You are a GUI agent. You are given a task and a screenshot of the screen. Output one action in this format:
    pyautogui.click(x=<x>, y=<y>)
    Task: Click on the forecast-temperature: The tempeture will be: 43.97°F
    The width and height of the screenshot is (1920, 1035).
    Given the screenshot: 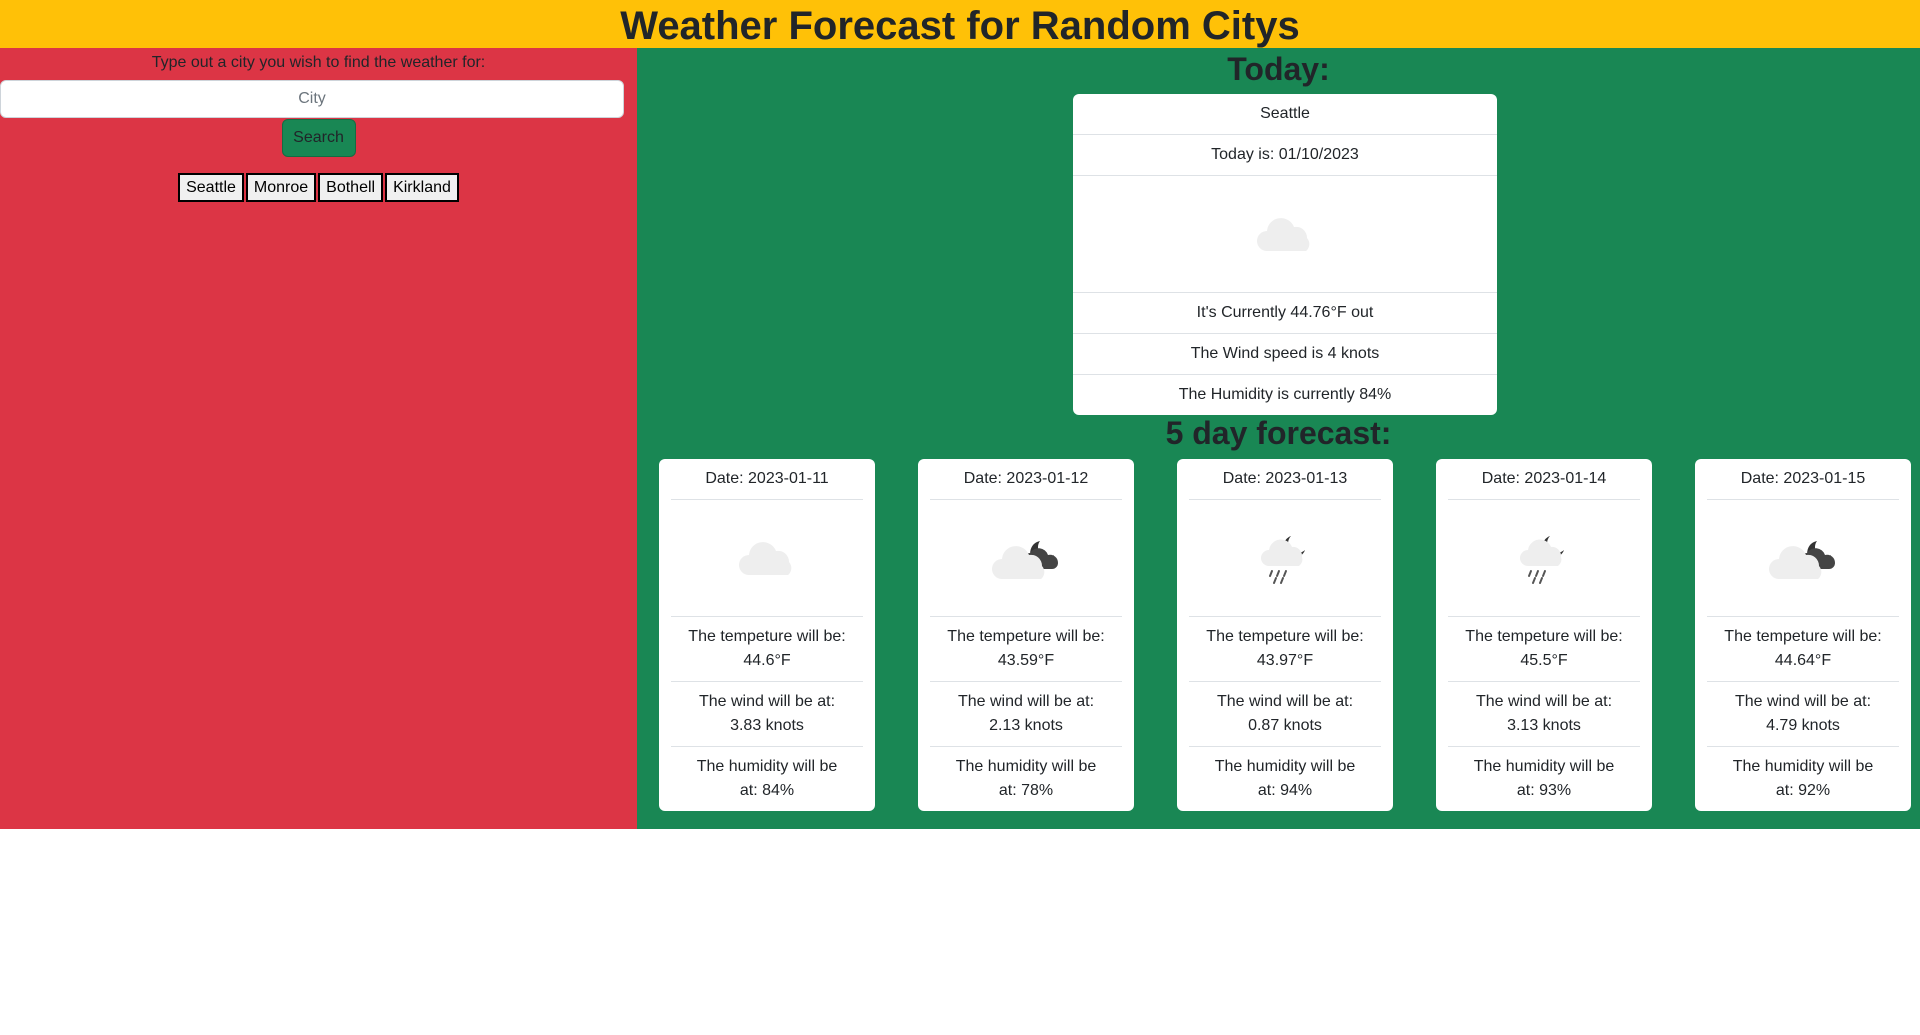 What is the action you would take?
    pyautogui.click(x=1285, y=649)
    